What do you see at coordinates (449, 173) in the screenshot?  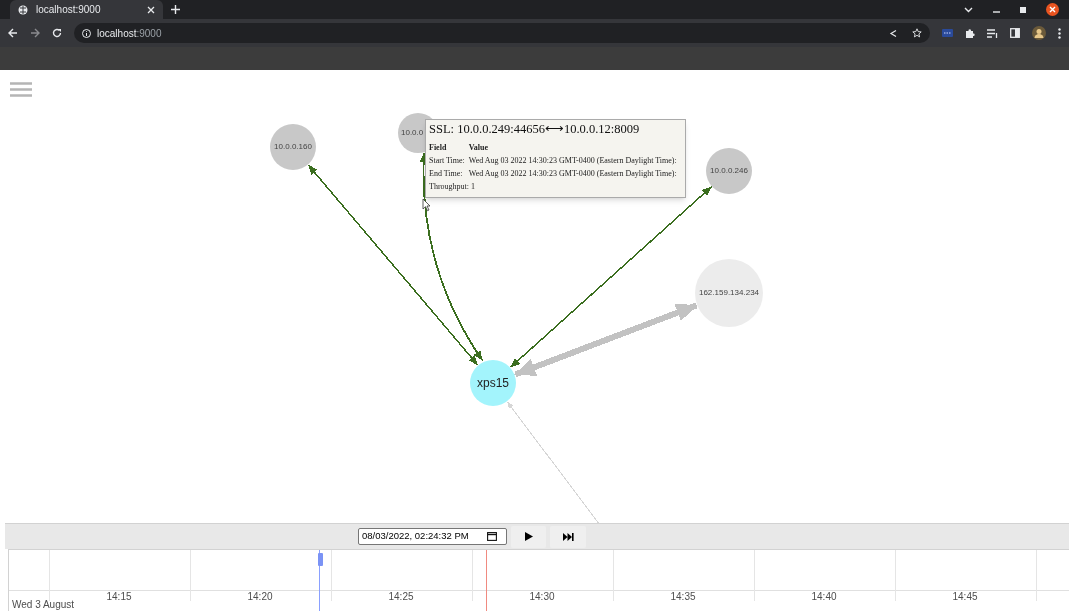 I see `table-cell: End Time:` at bounding box center [449, 173].